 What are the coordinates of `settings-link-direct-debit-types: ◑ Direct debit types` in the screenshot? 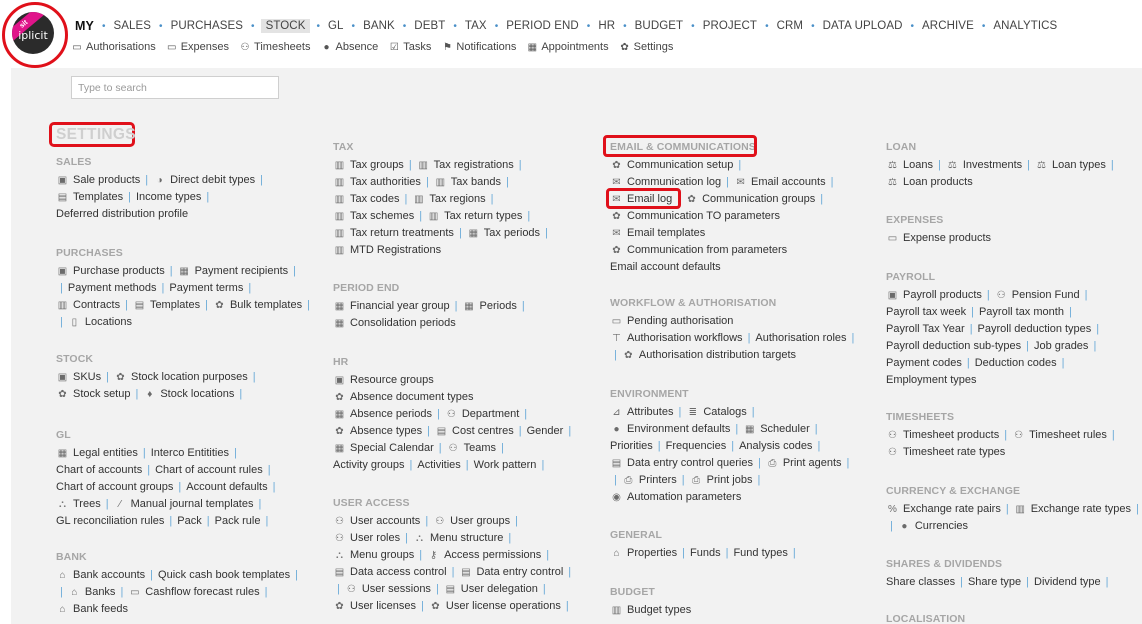 It's located at (204, 180).